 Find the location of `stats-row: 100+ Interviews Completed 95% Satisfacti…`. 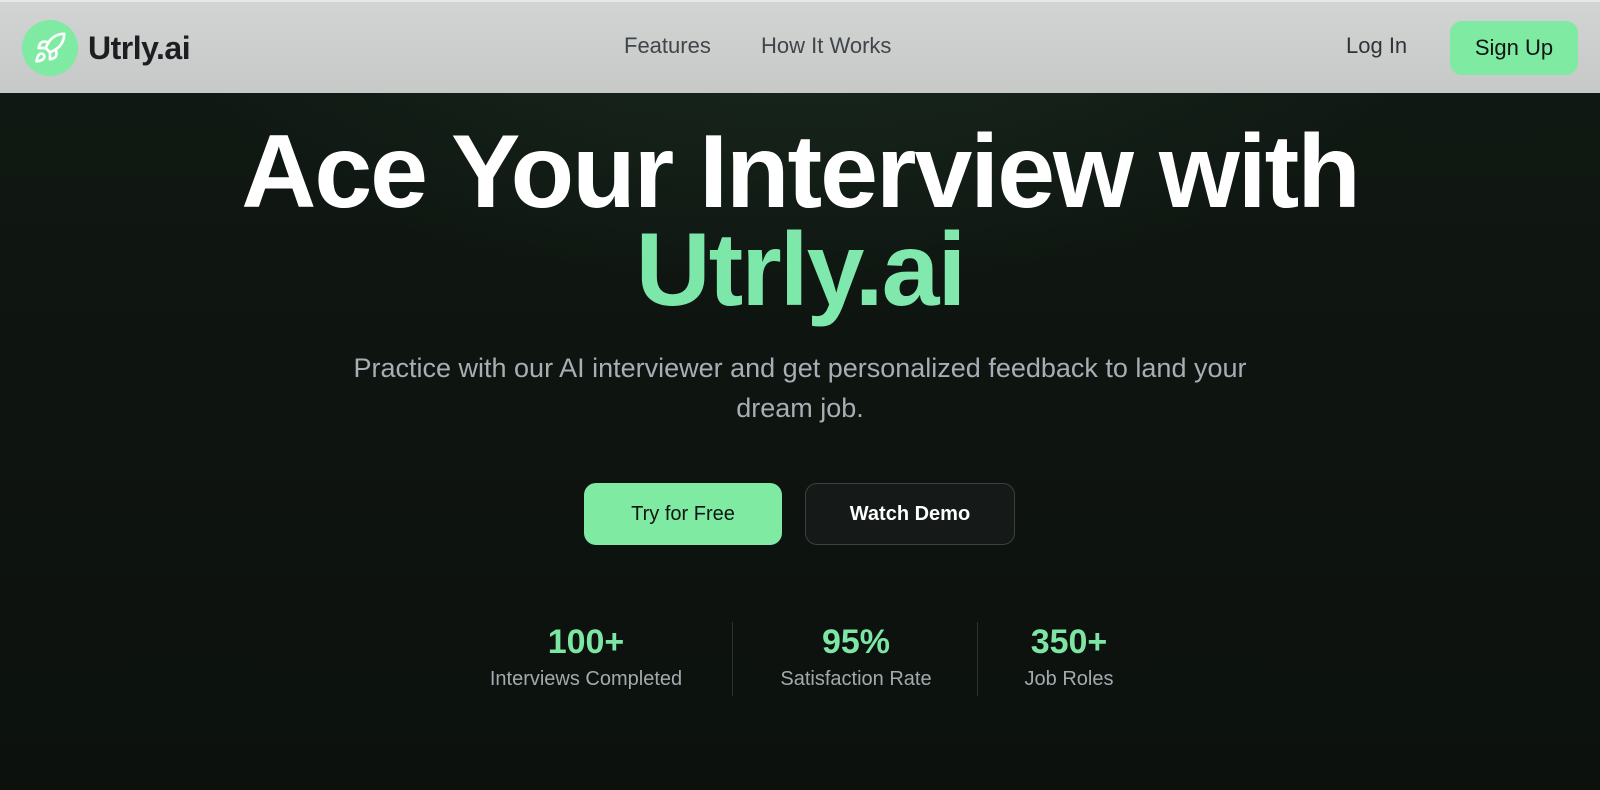

stats-row: 100+ Interviews Completed 95% Satisfacti… is located at coordinates (800, 660).